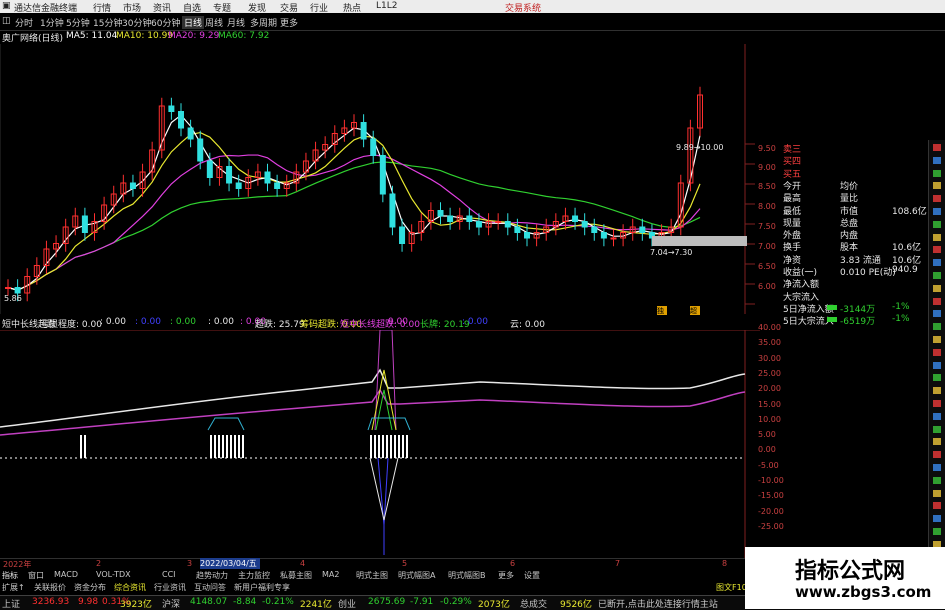 The width and height of the screenshot is (945, 610). Describe the element at coordinates (245, 602) in the screenshot. I see `status-item: -8.84` at that location.